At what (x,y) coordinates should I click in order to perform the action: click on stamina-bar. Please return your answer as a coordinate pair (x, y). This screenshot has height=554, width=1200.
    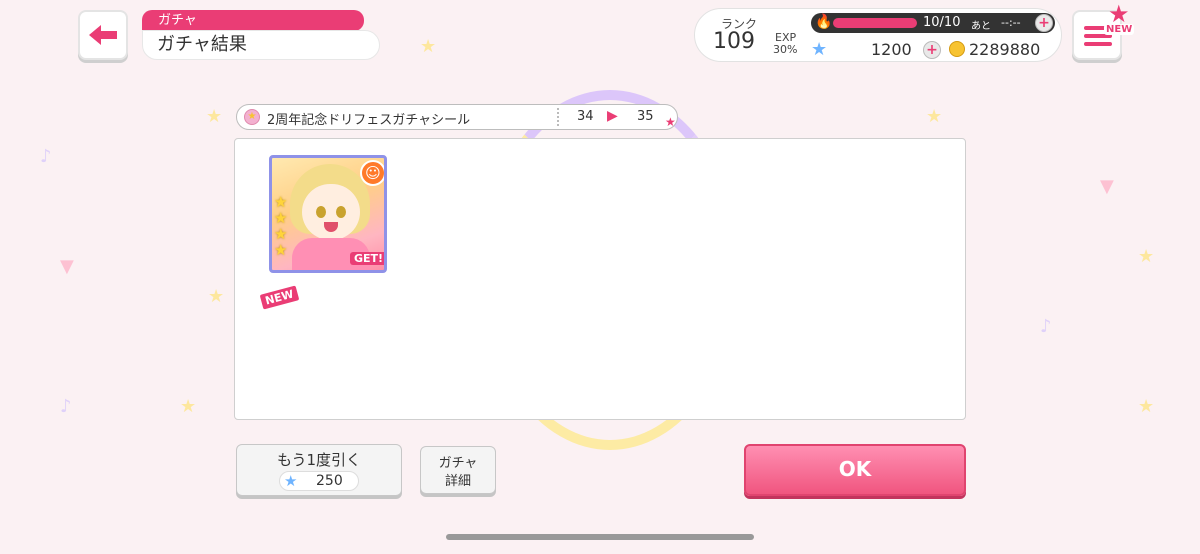
    Looking at the image, I should click on (875, 23).